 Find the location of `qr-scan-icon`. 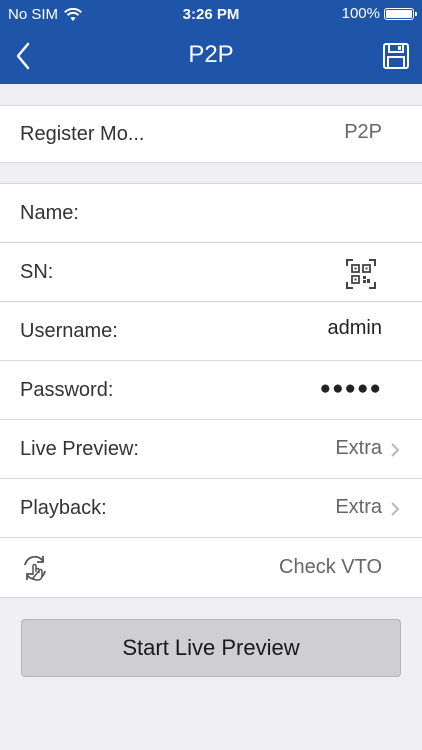

qr-scan-icon is located at coordinates (361, 274).